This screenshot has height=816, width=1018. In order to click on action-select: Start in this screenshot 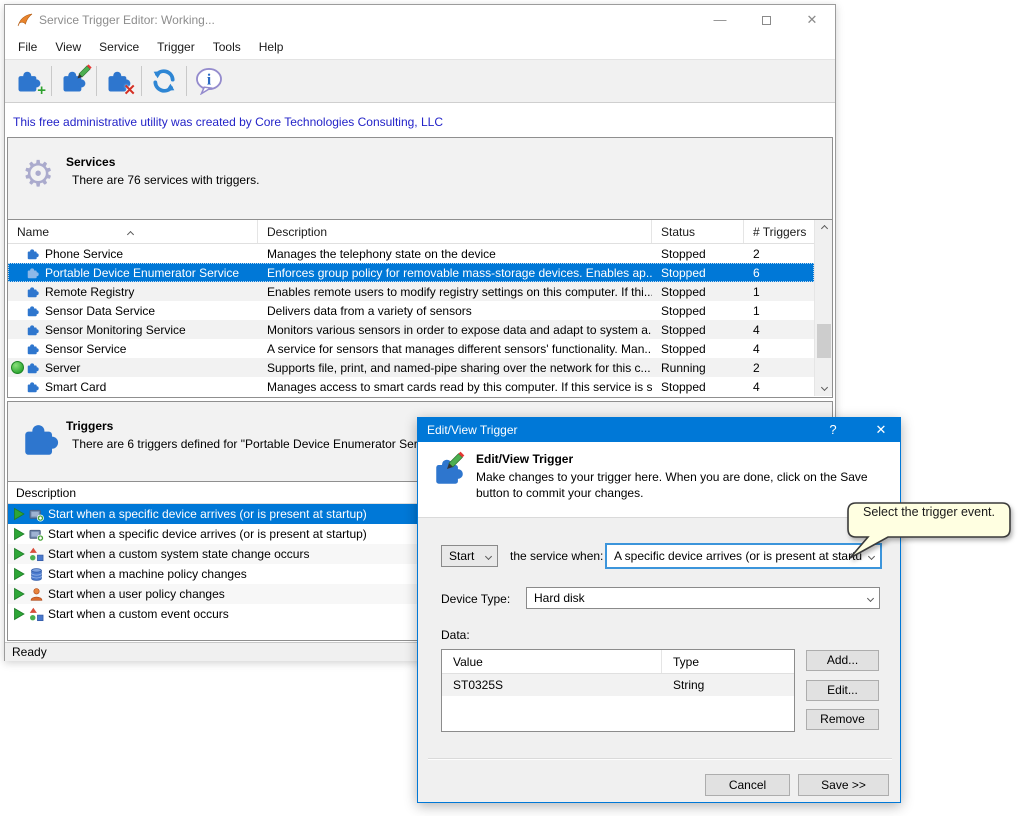, I will do `click(469, 556)`.